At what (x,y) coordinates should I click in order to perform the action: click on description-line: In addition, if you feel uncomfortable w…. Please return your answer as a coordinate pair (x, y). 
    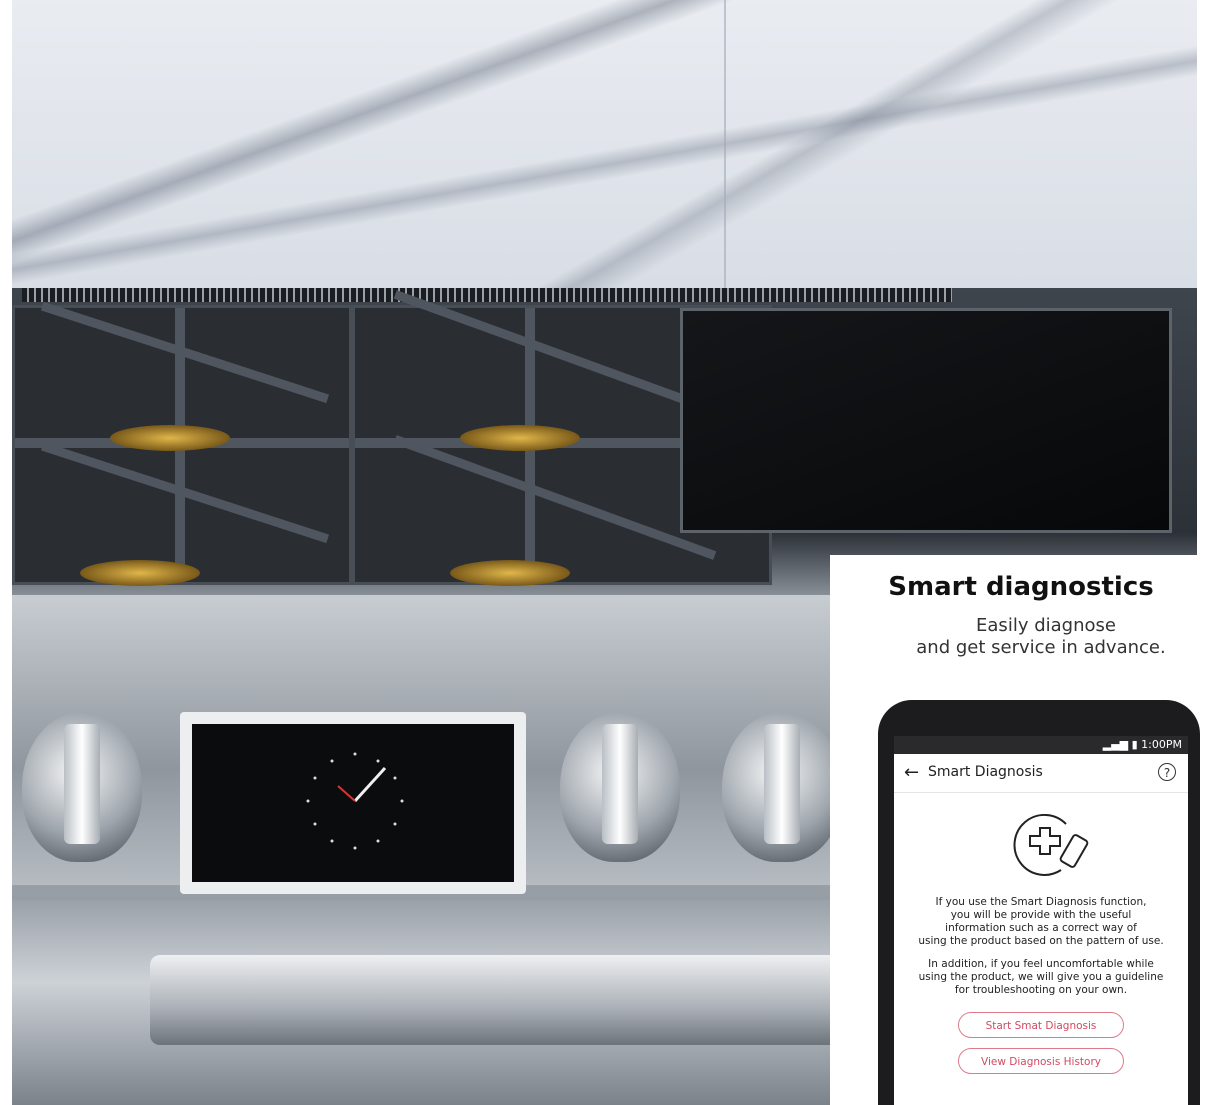
    Looking at the image, I should click on (1041, 964).